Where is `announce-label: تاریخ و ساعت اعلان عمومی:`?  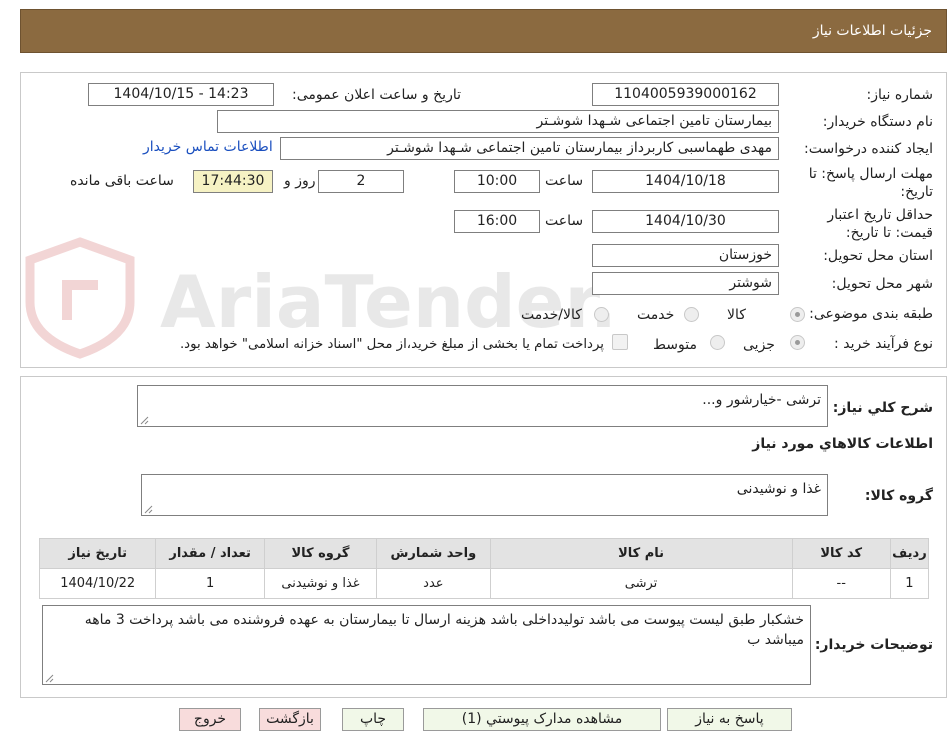
announce-label: تاریخ و ساعت اعلان عمومی: is located at coordinates (376, 95).